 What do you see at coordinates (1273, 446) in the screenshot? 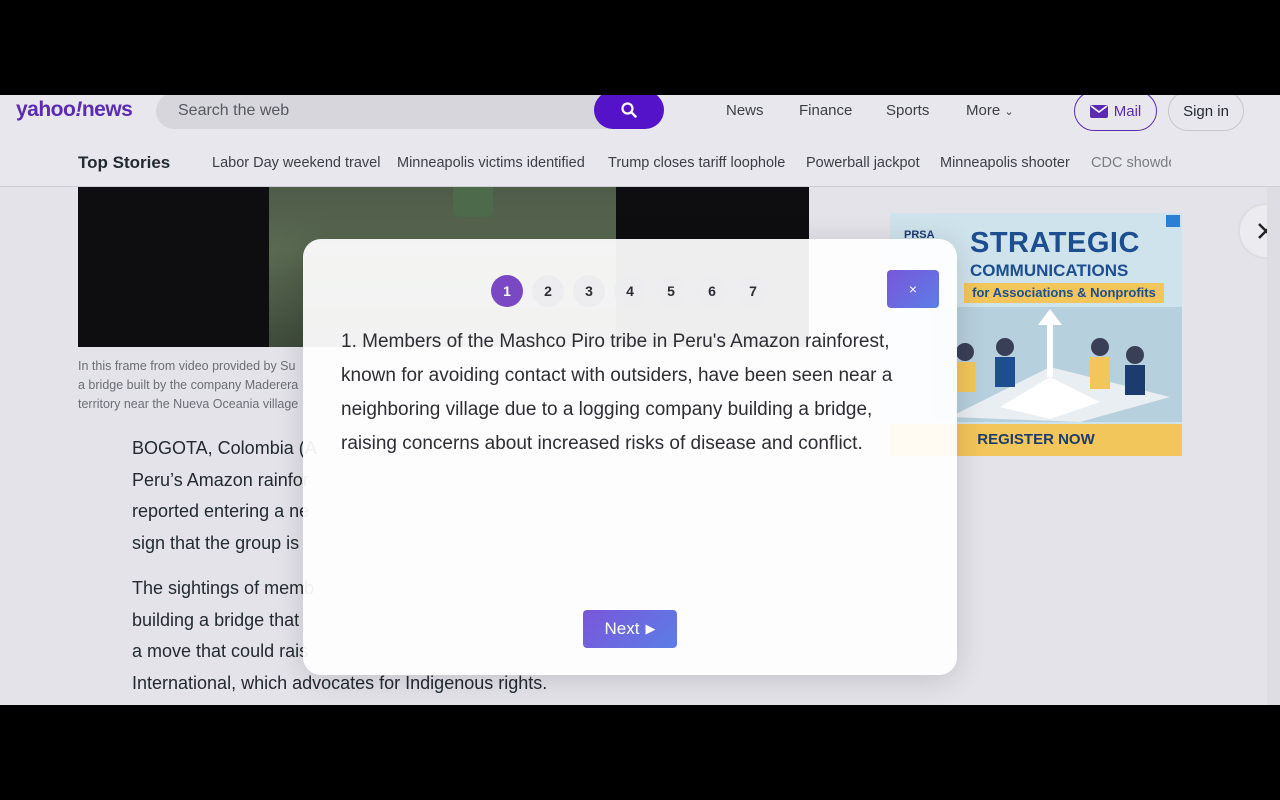
I see `page-scrollbar` at bounding box center [1273, 446].